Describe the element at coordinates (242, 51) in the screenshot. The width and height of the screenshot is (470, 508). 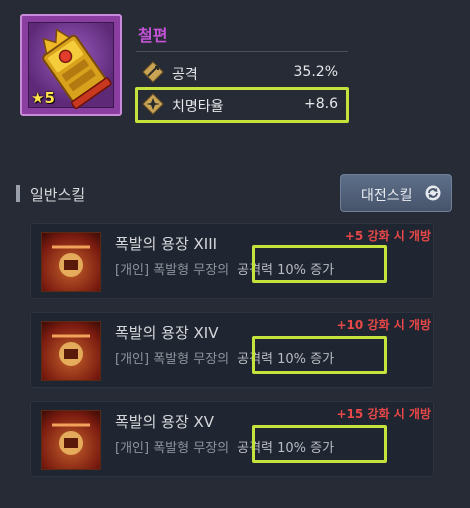
I see `divider` at that location.